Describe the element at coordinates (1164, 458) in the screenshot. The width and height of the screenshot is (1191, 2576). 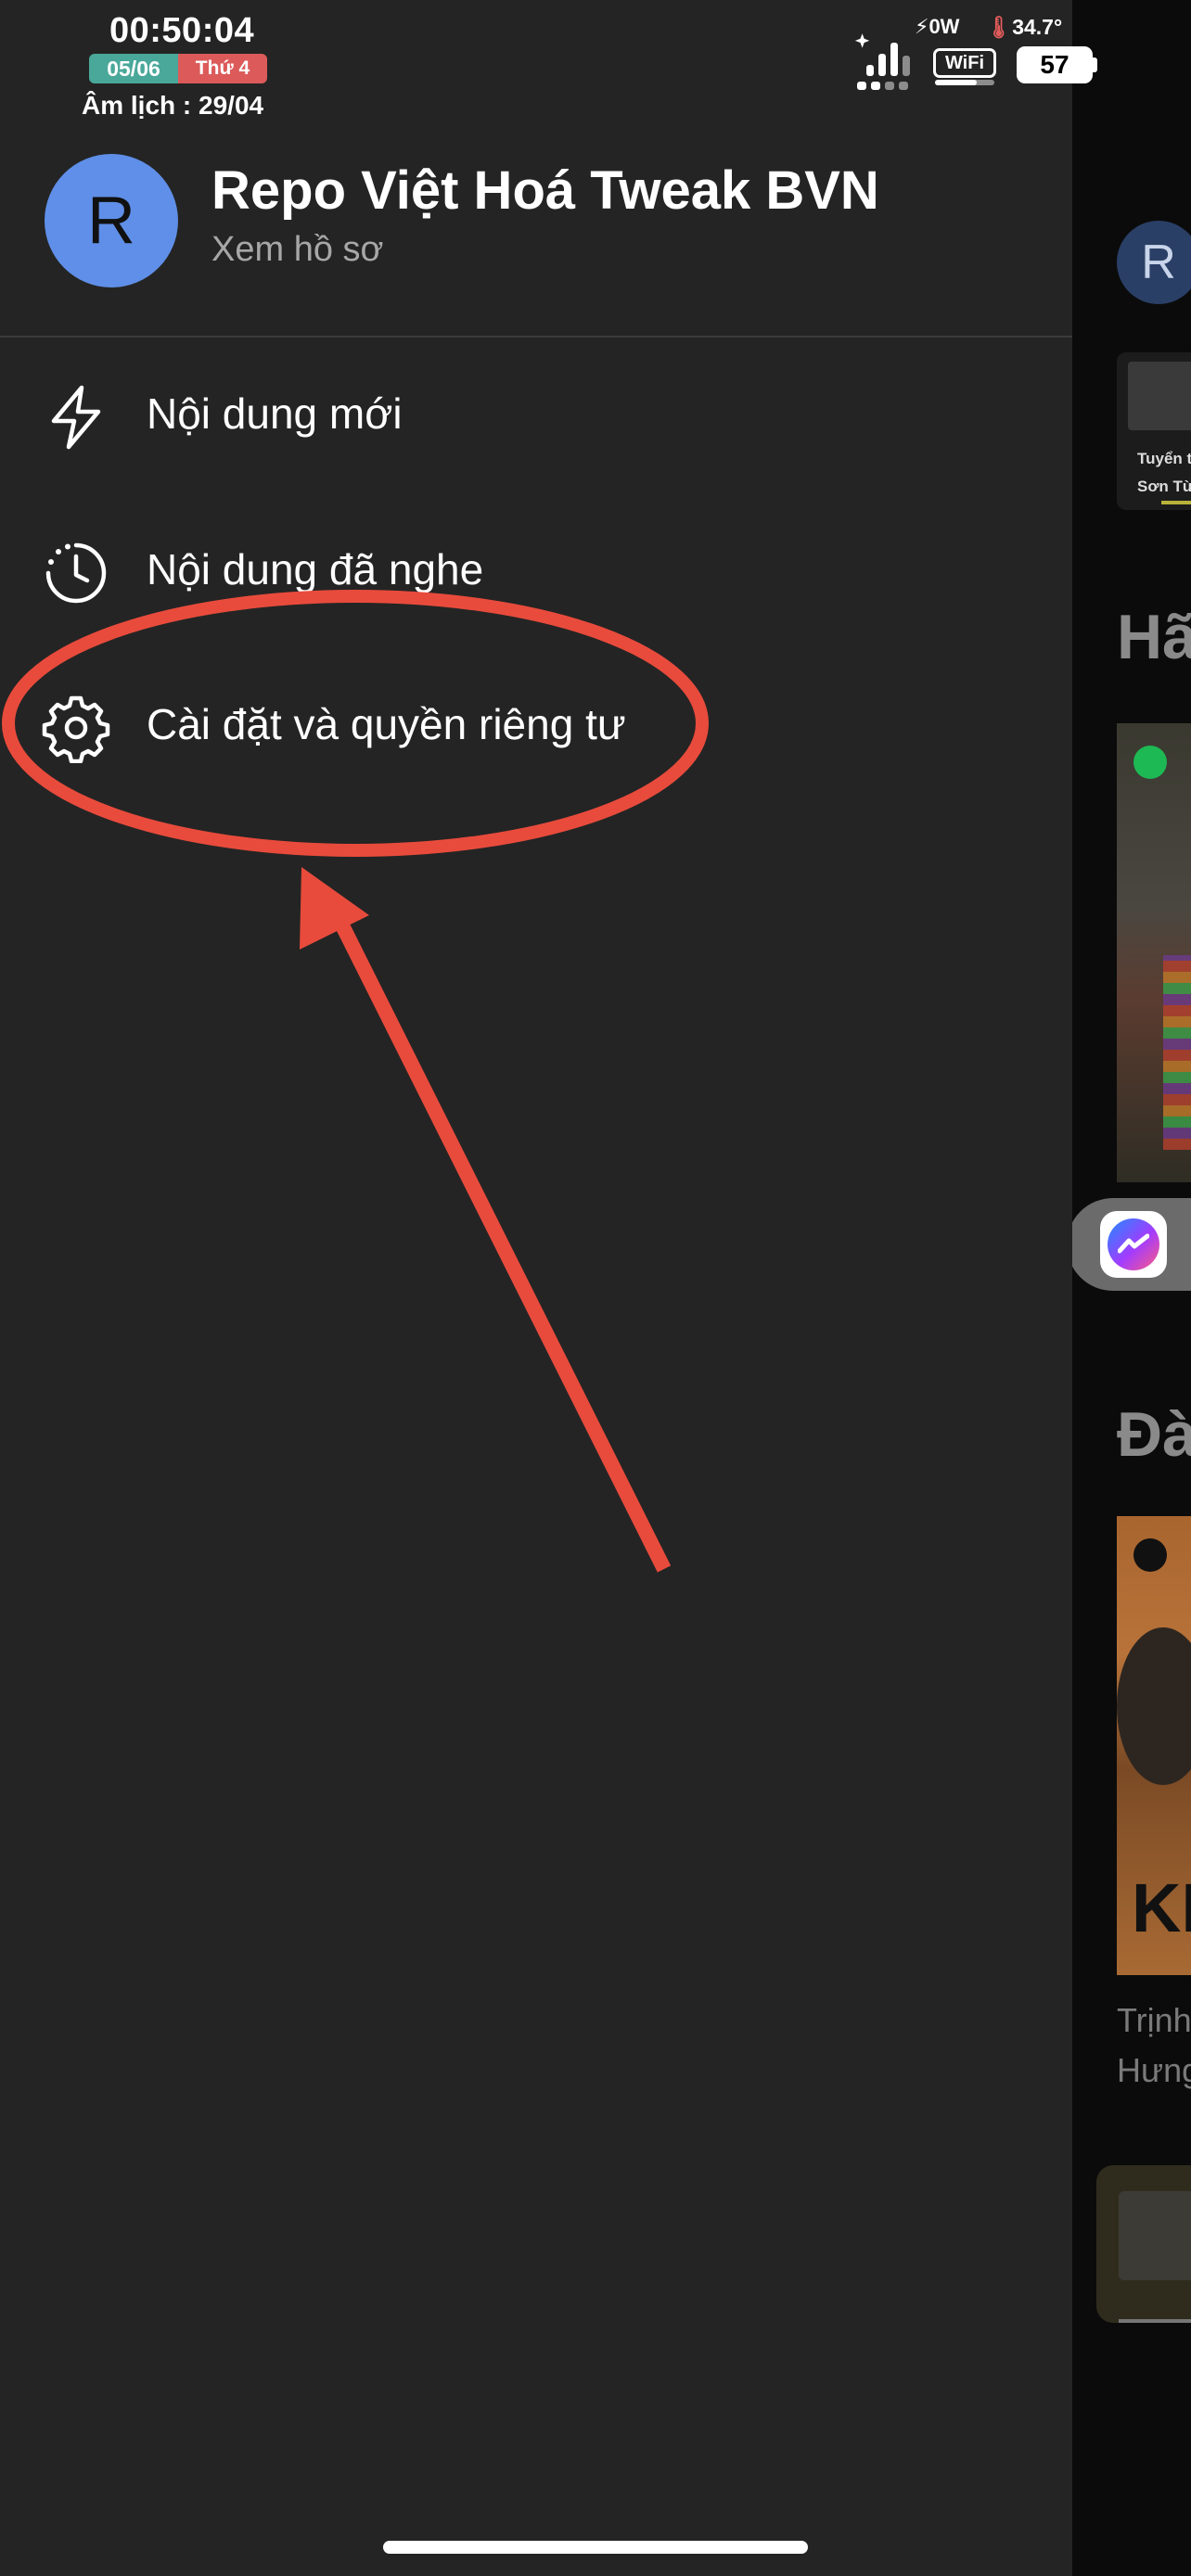
I see `playlist-card-title: Tuyển t` at that location.